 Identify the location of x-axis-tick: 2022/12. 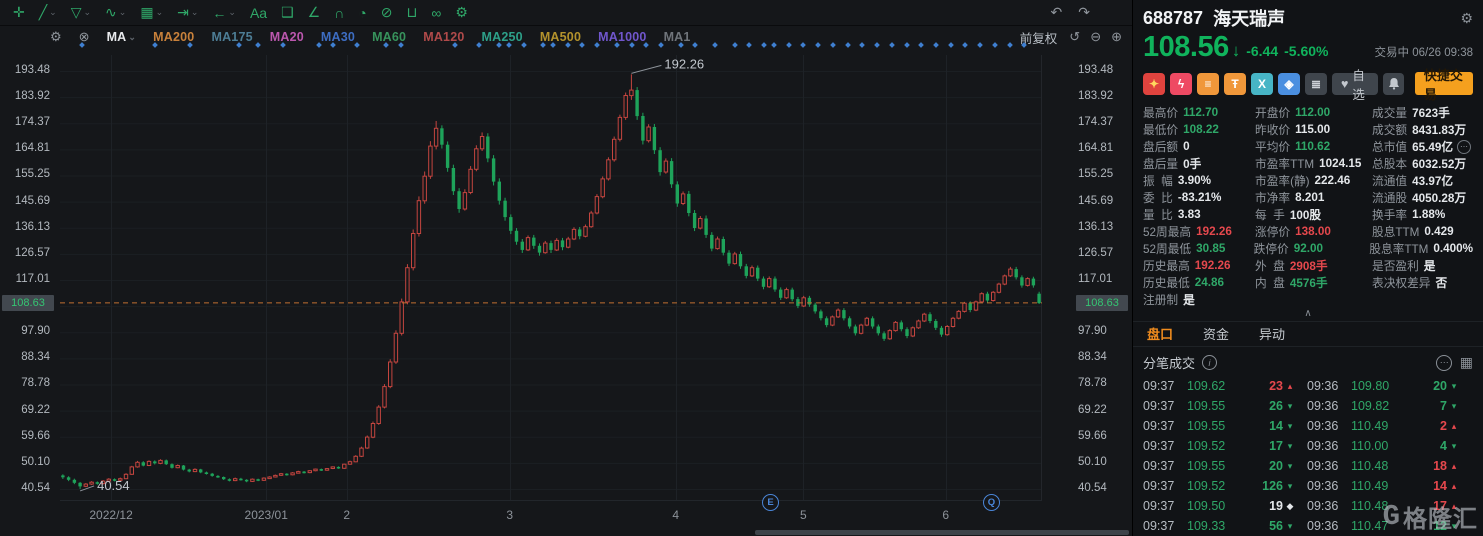
(111, 515).